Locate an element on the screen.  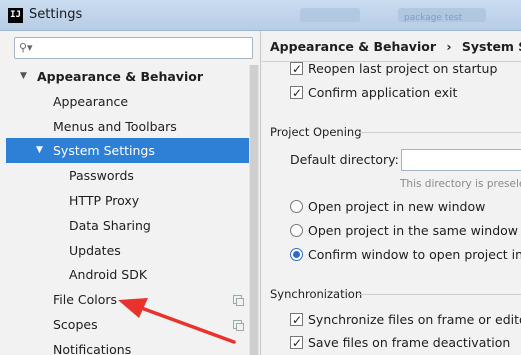
sidebar-item-label: Android SDK is located at coordinates (108, 275).